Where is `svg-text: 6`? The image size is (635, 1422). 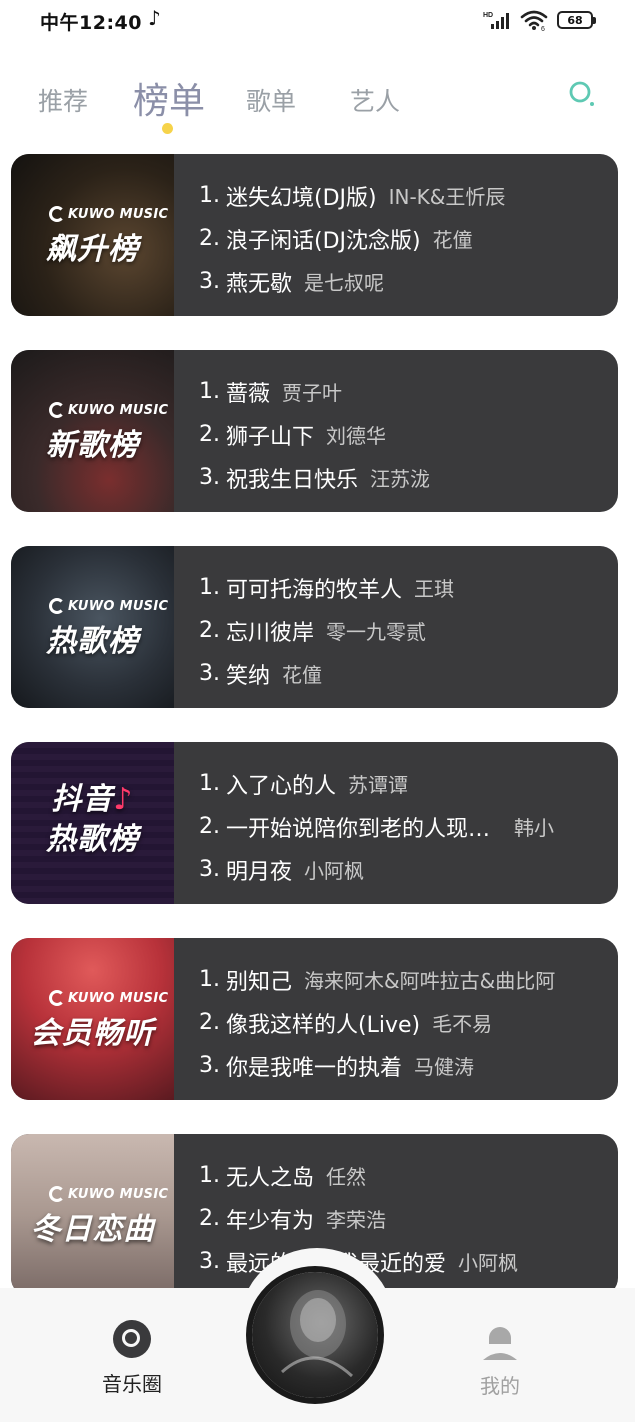
svg-text: 6 is located at coordinates (543, 28).